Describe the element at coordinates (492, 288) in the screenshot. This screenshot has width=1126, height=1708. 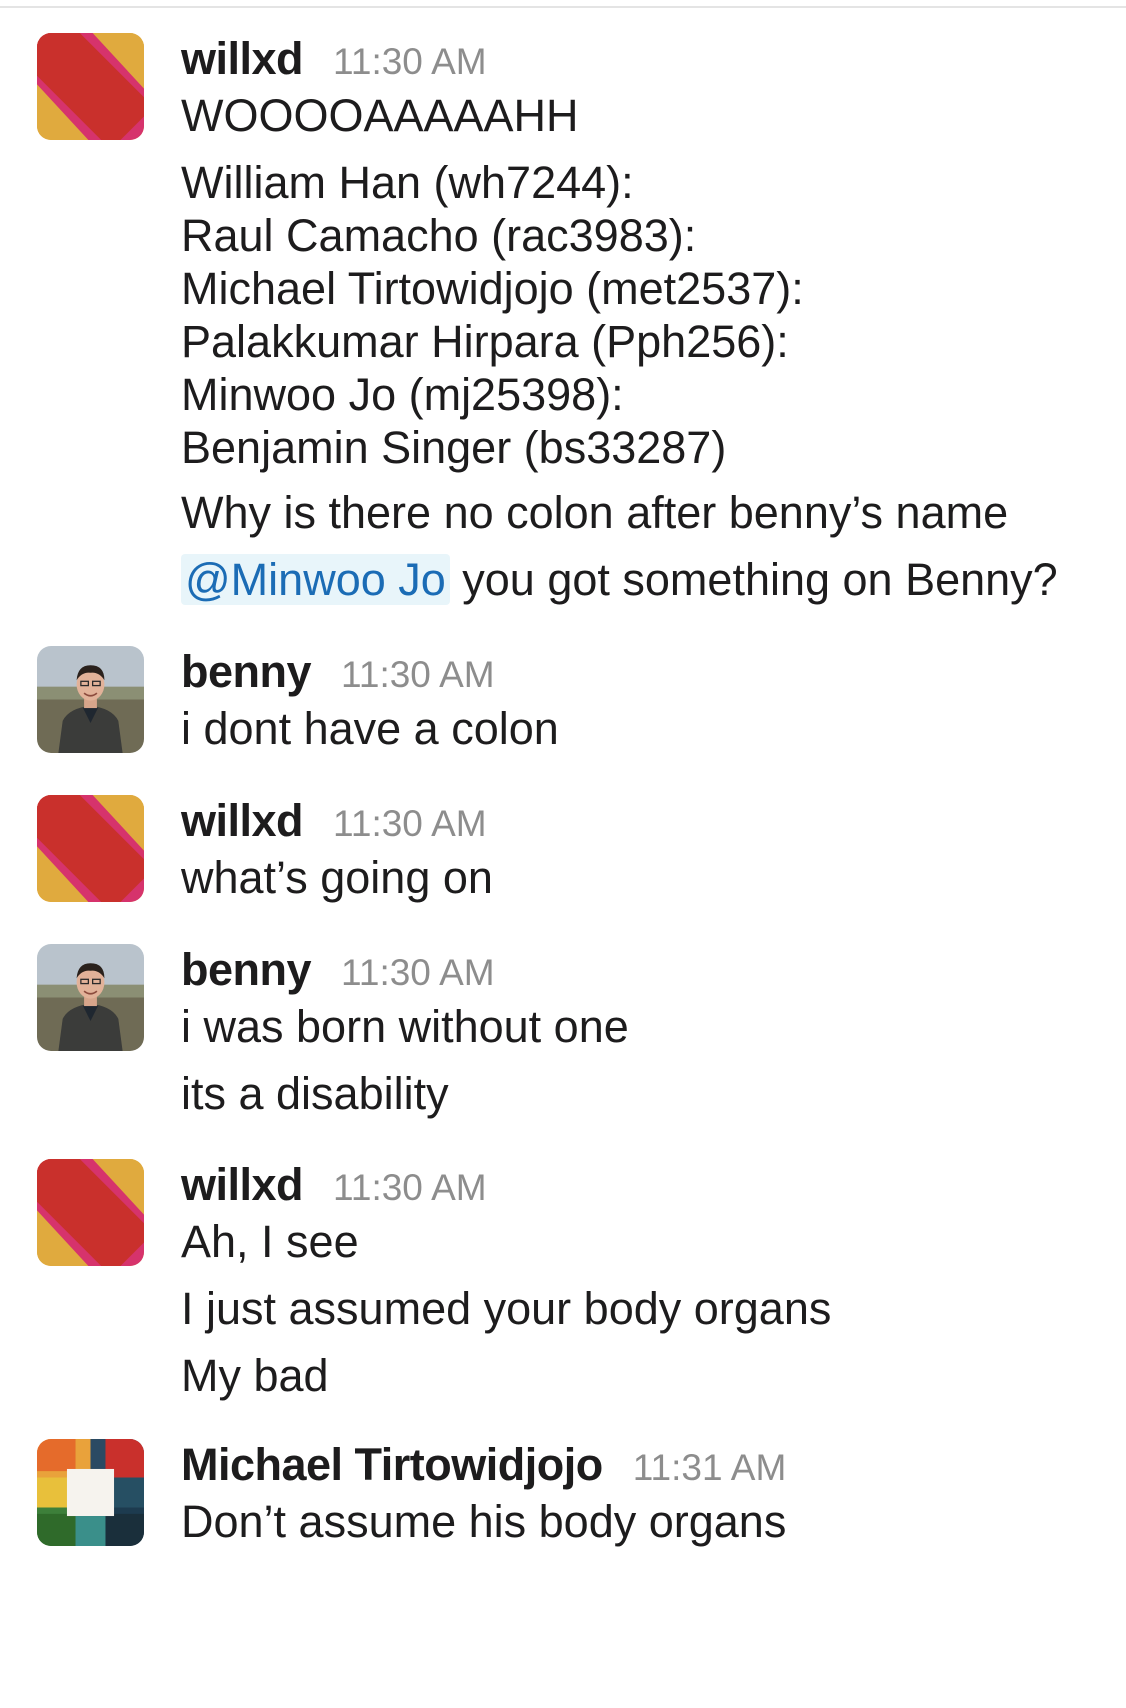
I see `member-list-item: Michael Tirtowidjojo (met2537):` at that location.